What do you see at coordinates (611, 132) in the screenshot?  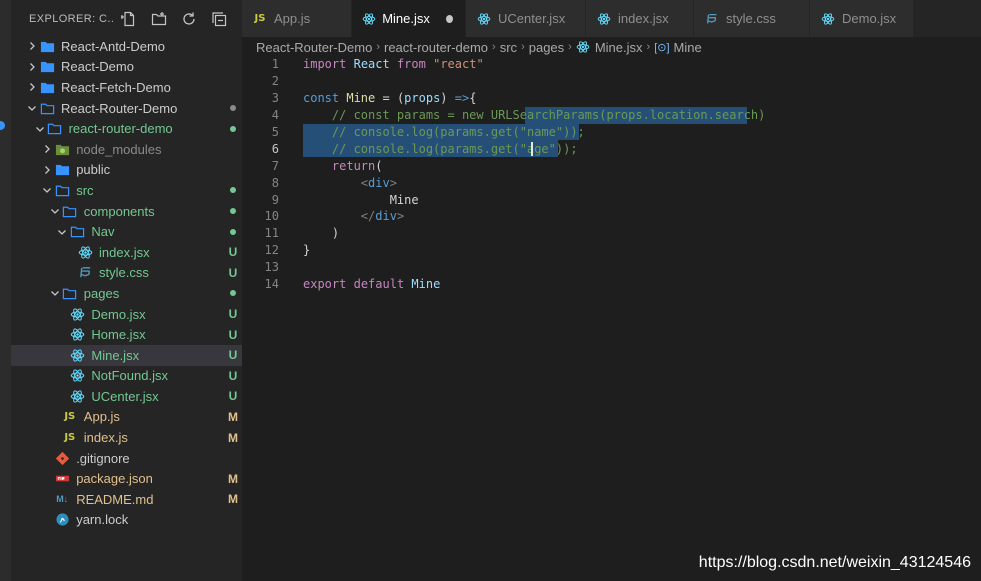 I see `code-line: 5 // console.log(params.get("name"));` at bounding box center [611, 132].